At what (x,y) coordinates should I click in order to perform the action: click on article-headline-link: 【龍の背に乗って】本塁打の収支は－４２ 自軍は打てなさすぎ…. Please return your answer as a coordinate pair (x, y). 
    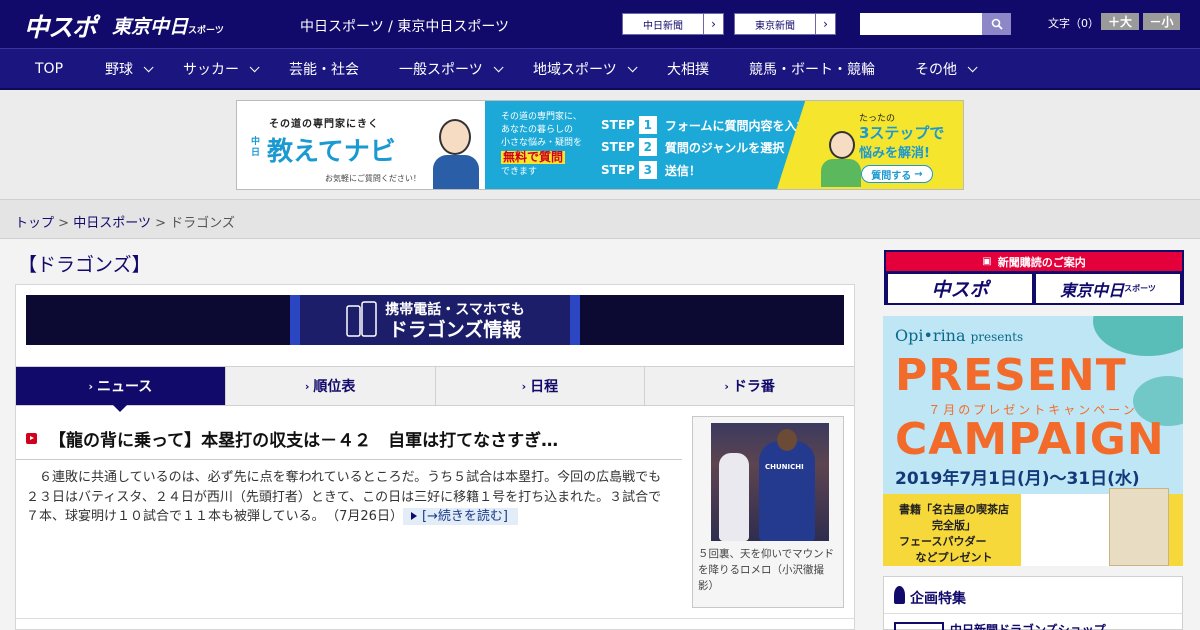
    Looking at the image, I should click on (356, 438).